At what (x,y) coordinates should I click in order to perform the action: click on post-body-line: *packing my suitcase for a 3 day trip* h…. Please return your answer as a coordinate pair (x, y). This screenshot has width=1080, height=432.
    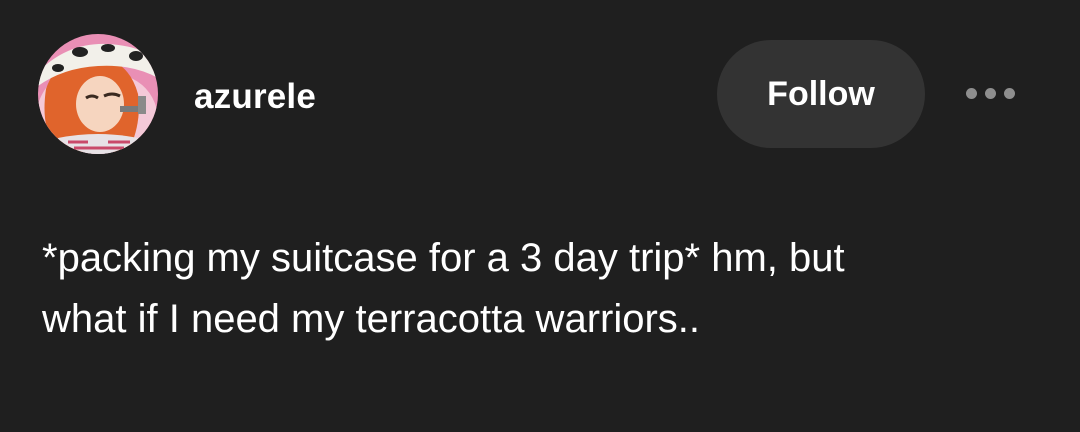
    Looking at the image, I should click on (443, 258).